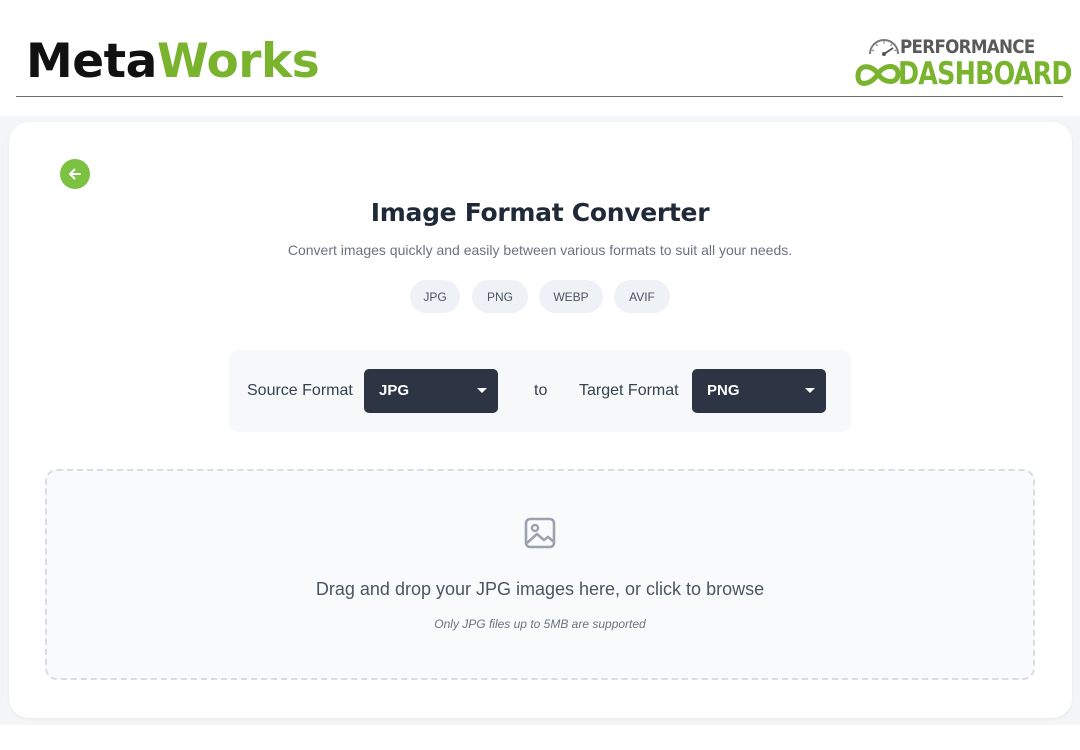 This screenshot has width=1080, height=750. I want to click on logo-text-performance: PERFORMANCE, so click(967, 47).